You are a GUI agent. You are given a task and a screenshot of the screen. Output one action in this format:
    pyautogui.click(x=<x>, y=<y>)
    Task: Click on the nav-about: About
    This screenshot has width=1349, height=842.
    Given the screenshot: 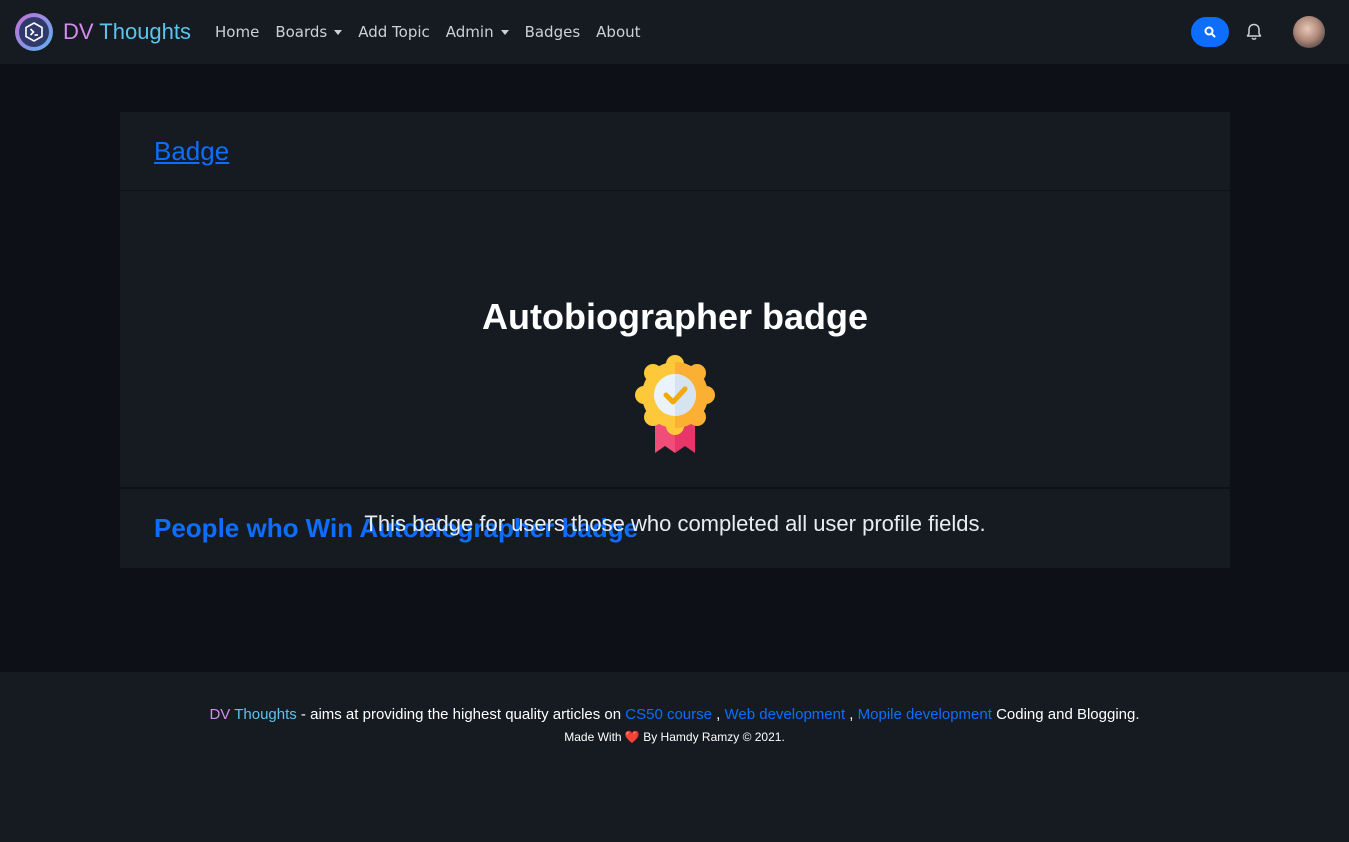 What is the action you would take?
    pyautogui.click(x=618, y=32)
    